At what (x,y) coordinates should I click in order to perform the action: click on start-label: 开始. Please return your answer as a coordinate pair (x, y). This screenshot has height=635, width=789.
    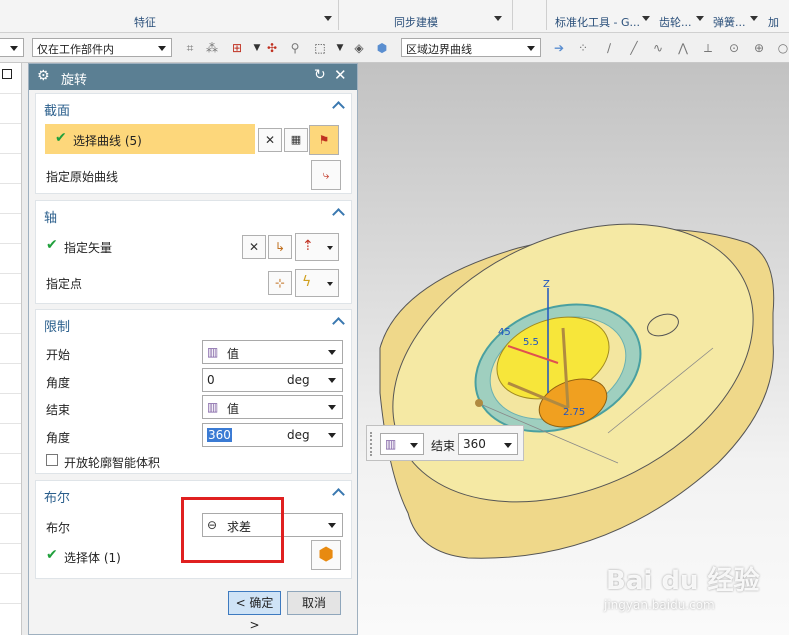
    Looking at the image, I should click on (58, 355).